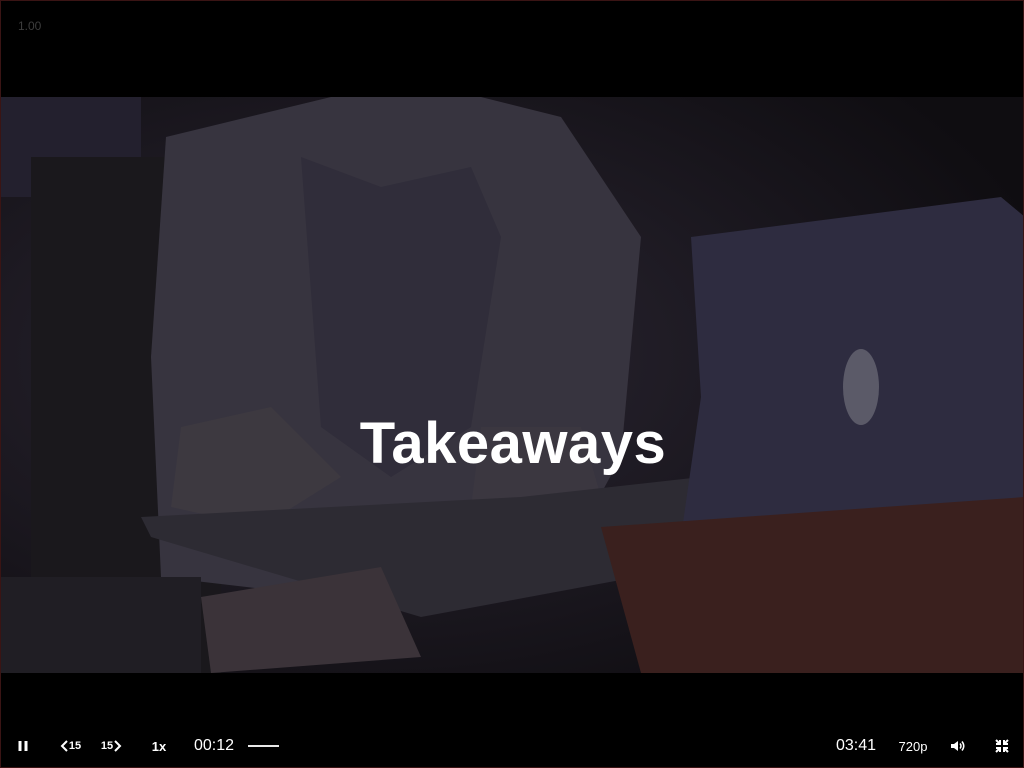 The width and height of the screenshot is (1024, 768). Describe the element at coordinates (532, 746) in the screenshot. I see `progress-bar` at that location.